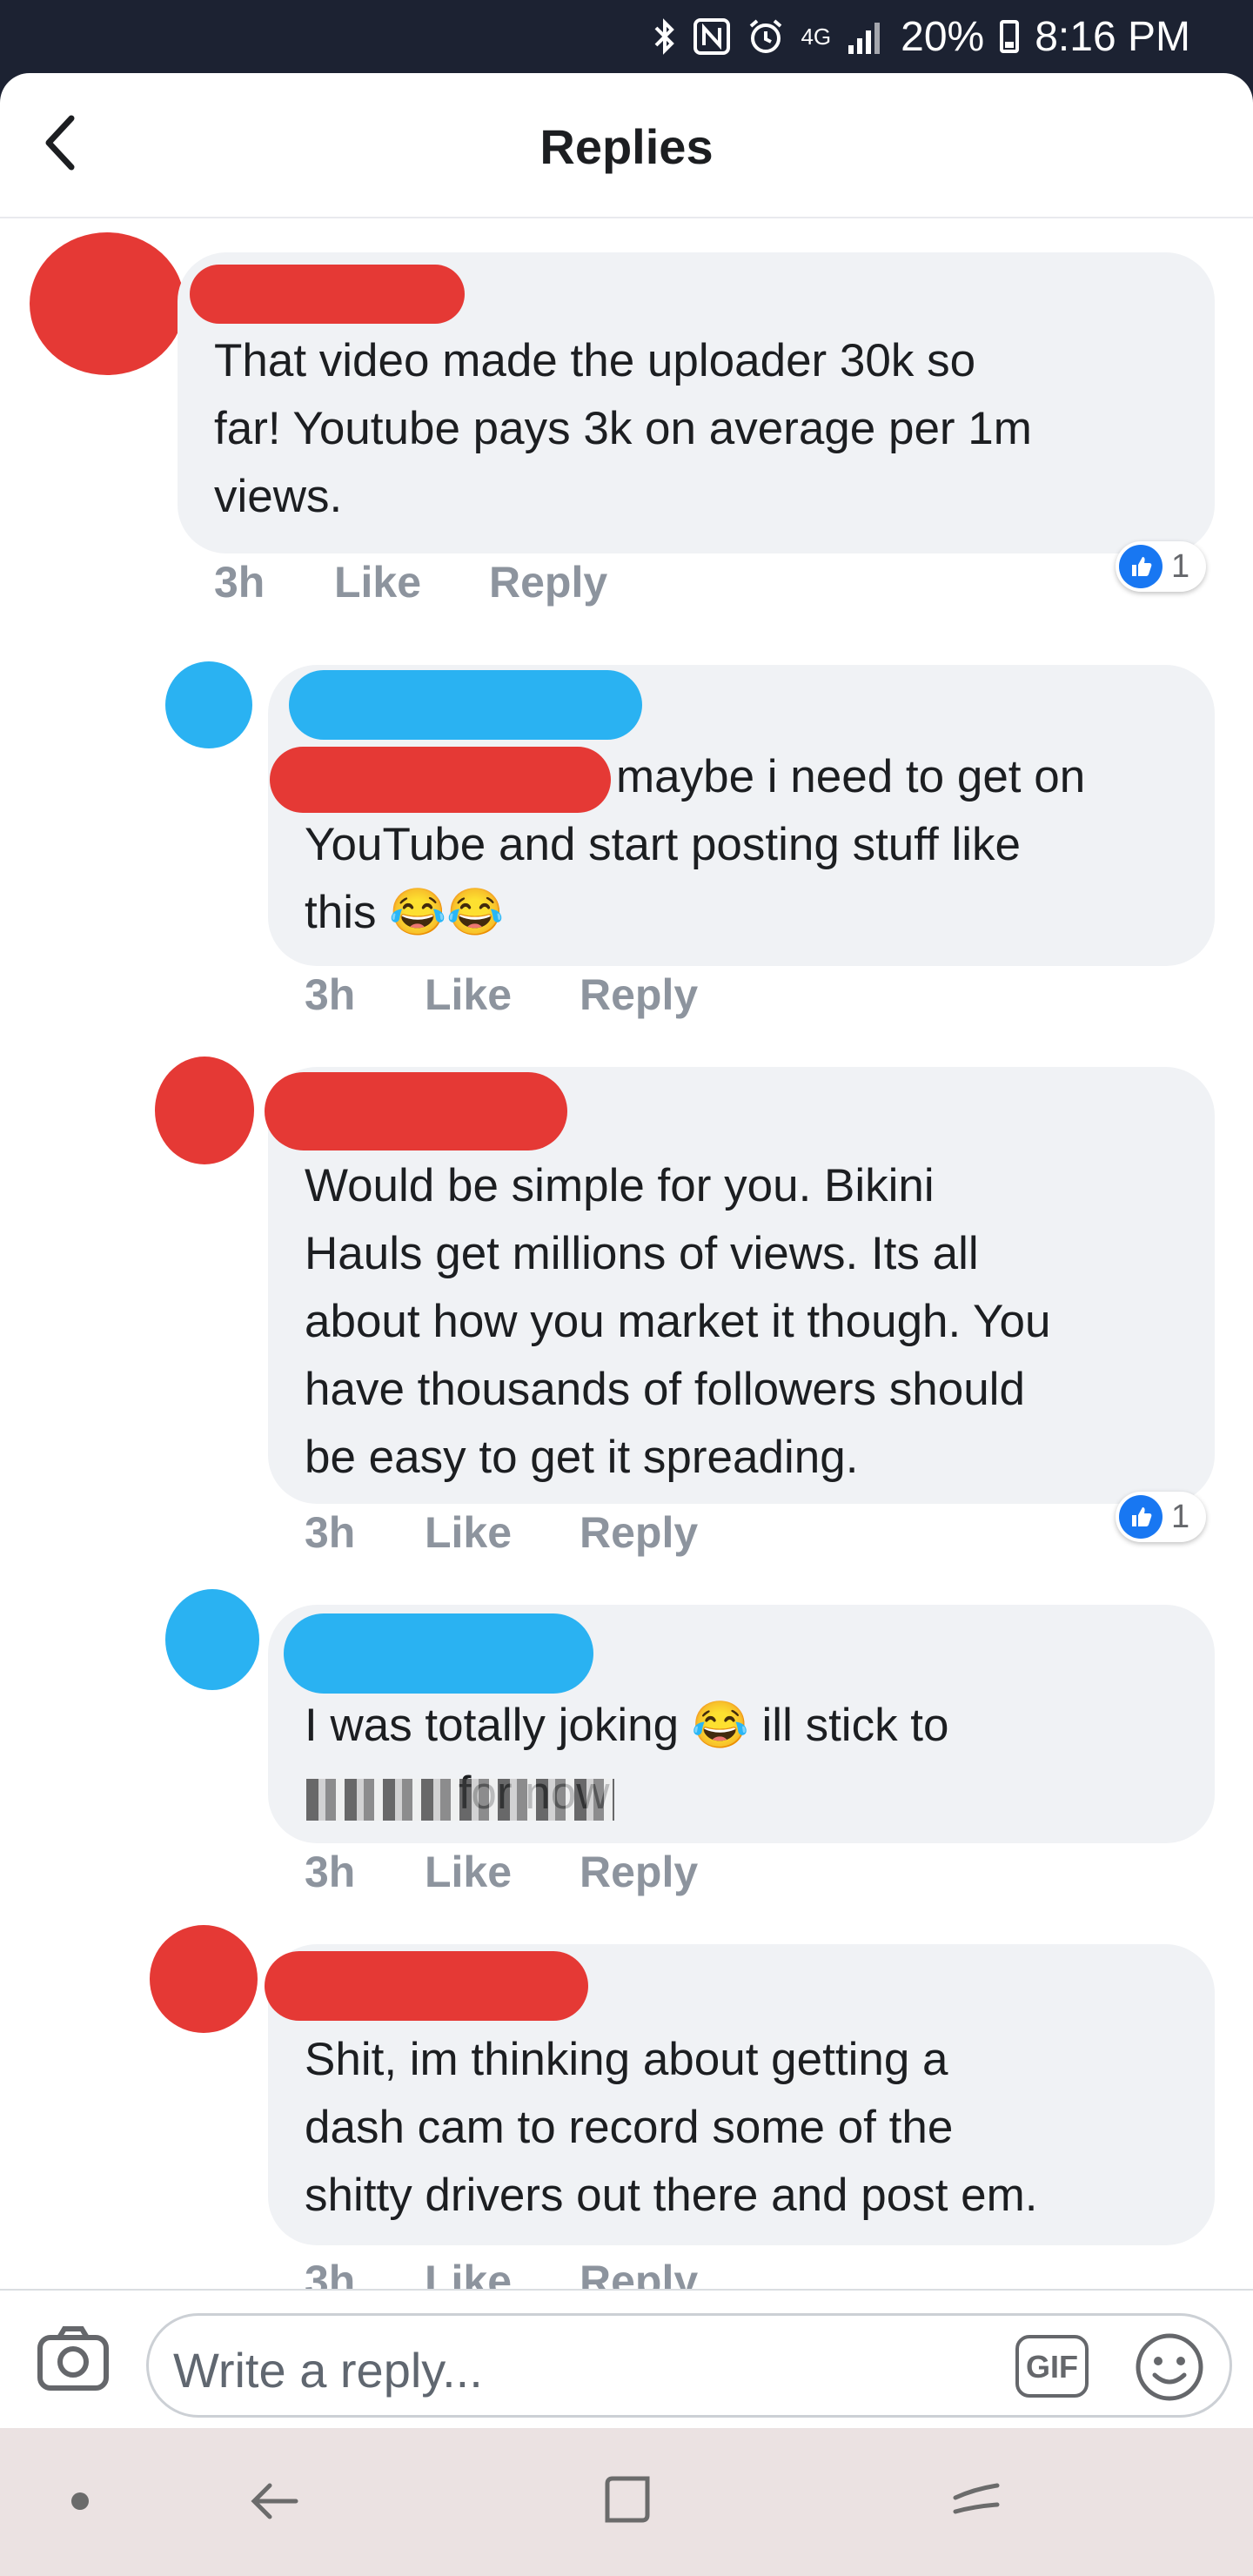 This screenshot has width=1253, height=2576. I want to click on back-nav-icon, so click(275, 2501).